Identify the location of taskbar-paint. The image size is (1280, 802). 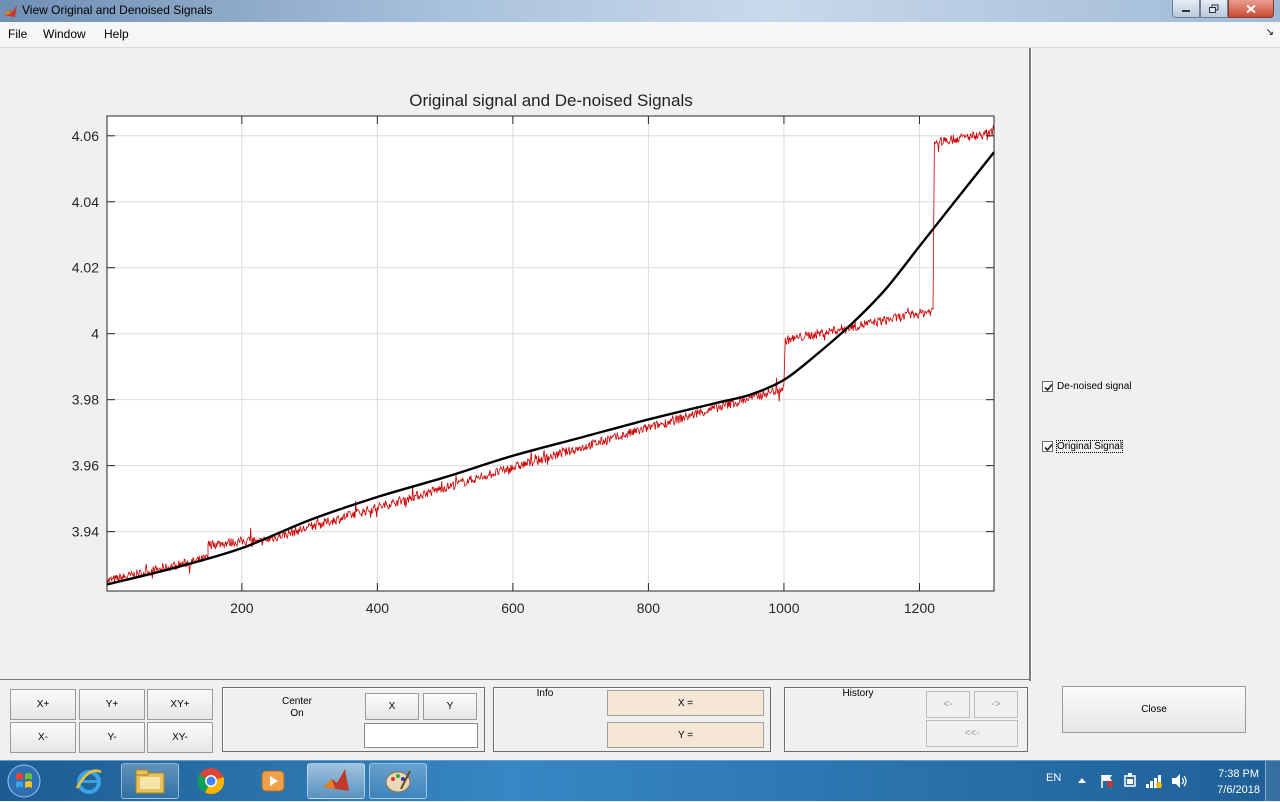
(398, 781).